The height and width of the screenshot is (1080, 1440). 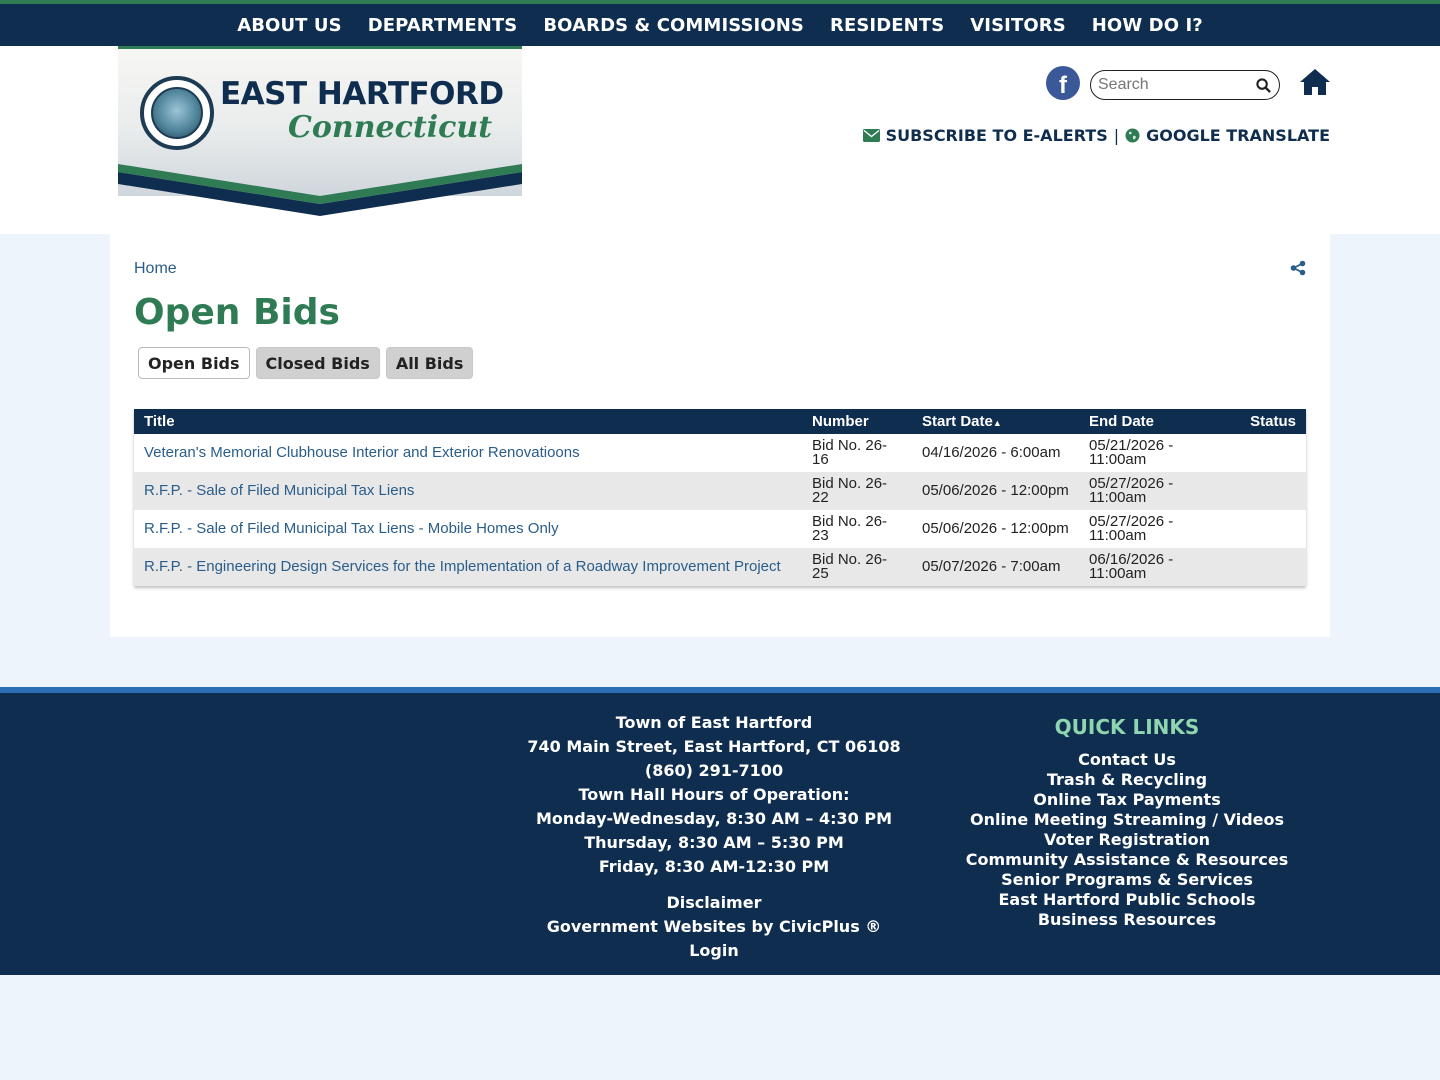 What do you see at coordinates (857, 567) in the screenshot?
I see `bid-number-cell: Bid No. 26-25` at bounding box center [857, 567].